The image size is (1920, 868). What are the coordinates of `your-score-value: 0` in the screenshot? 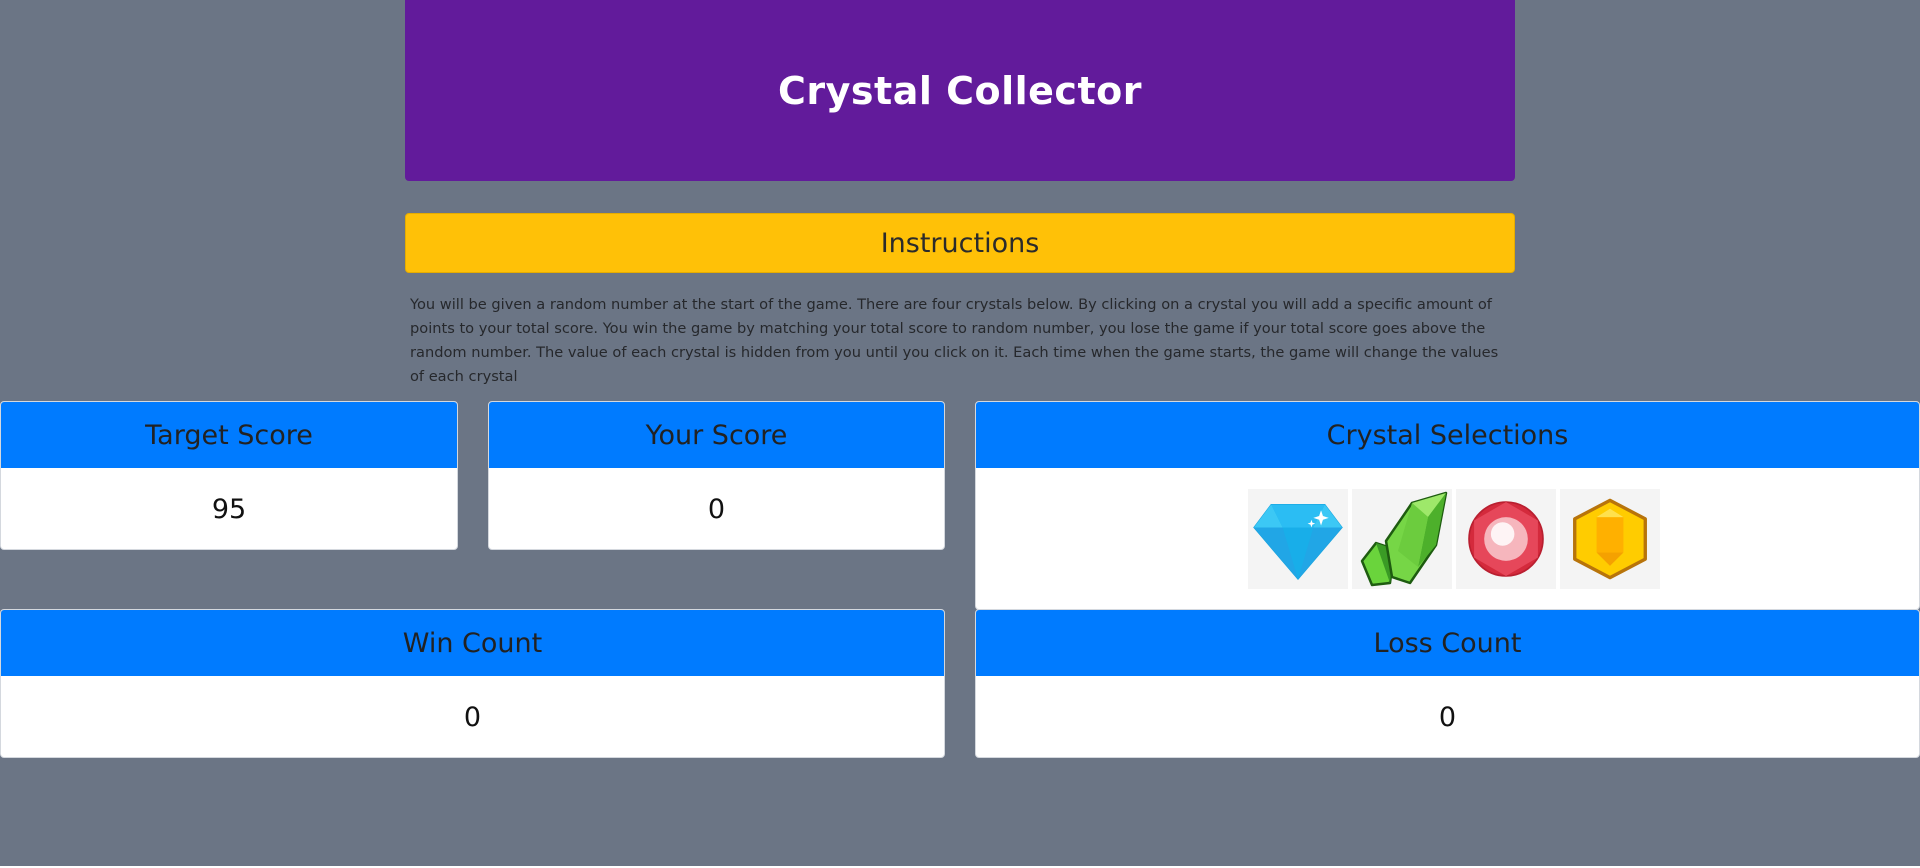 It's located at (716, 509).